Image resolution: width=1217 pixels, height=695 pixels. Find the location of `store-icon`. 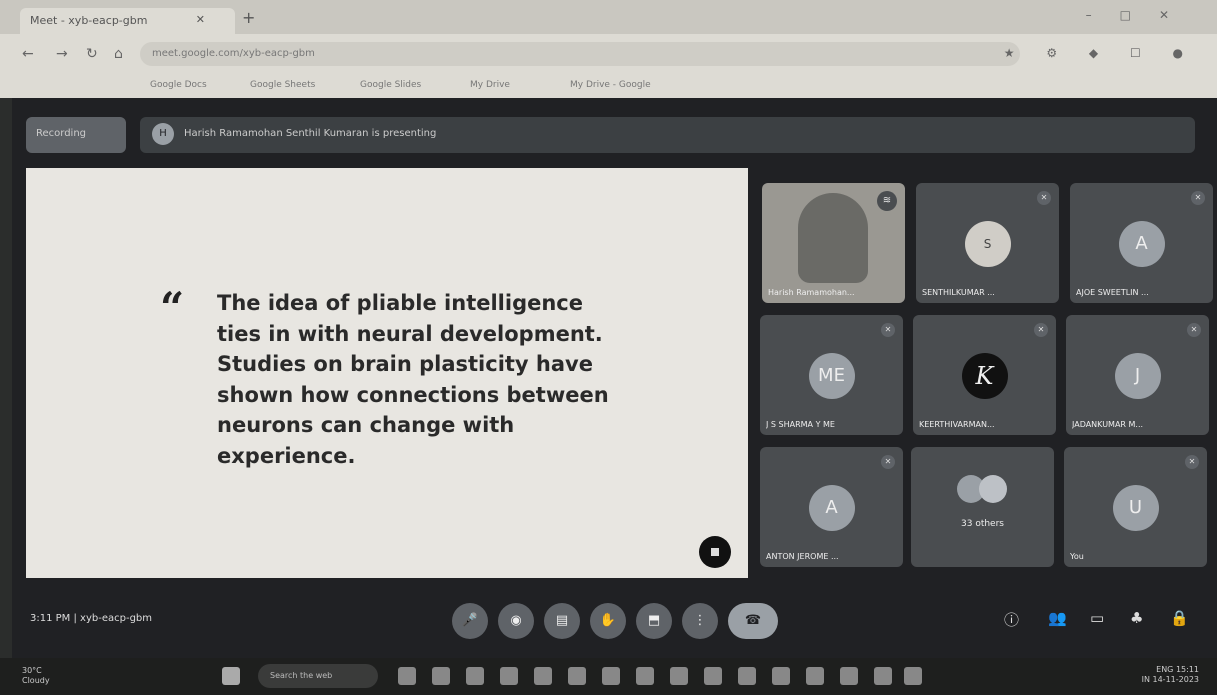

store-icon is located at coordinates (543, 676).